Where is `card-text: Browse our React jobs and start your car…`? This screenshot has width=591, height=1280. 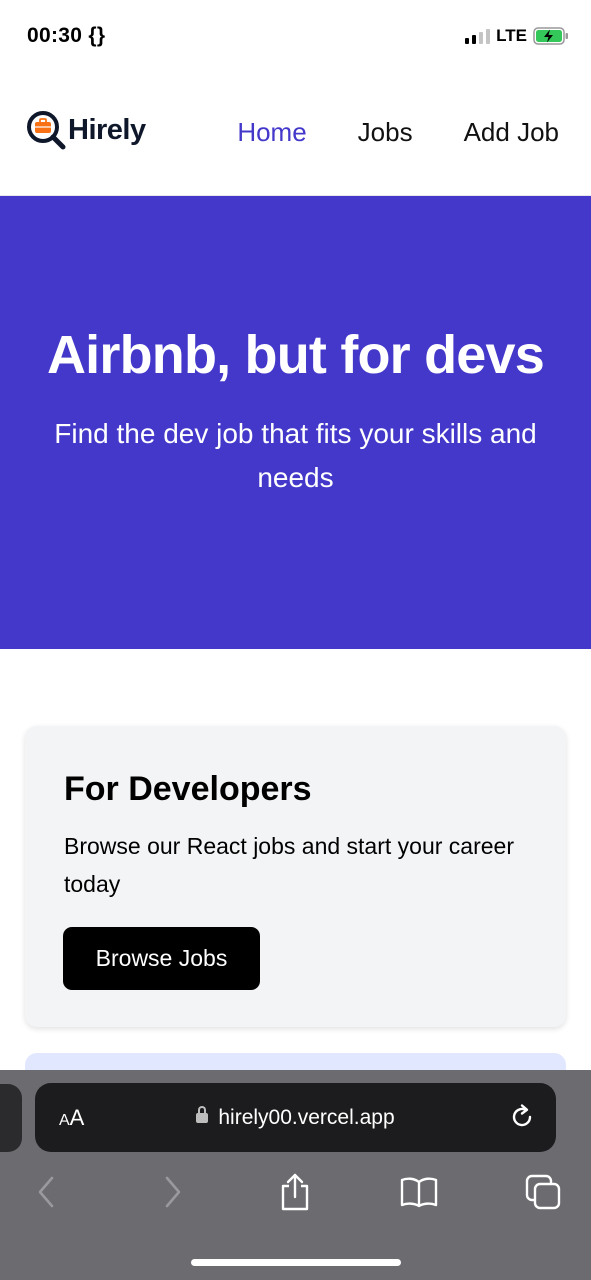
card-text: Browse our React jobs and start your car… is located at coordinates (289, 865).